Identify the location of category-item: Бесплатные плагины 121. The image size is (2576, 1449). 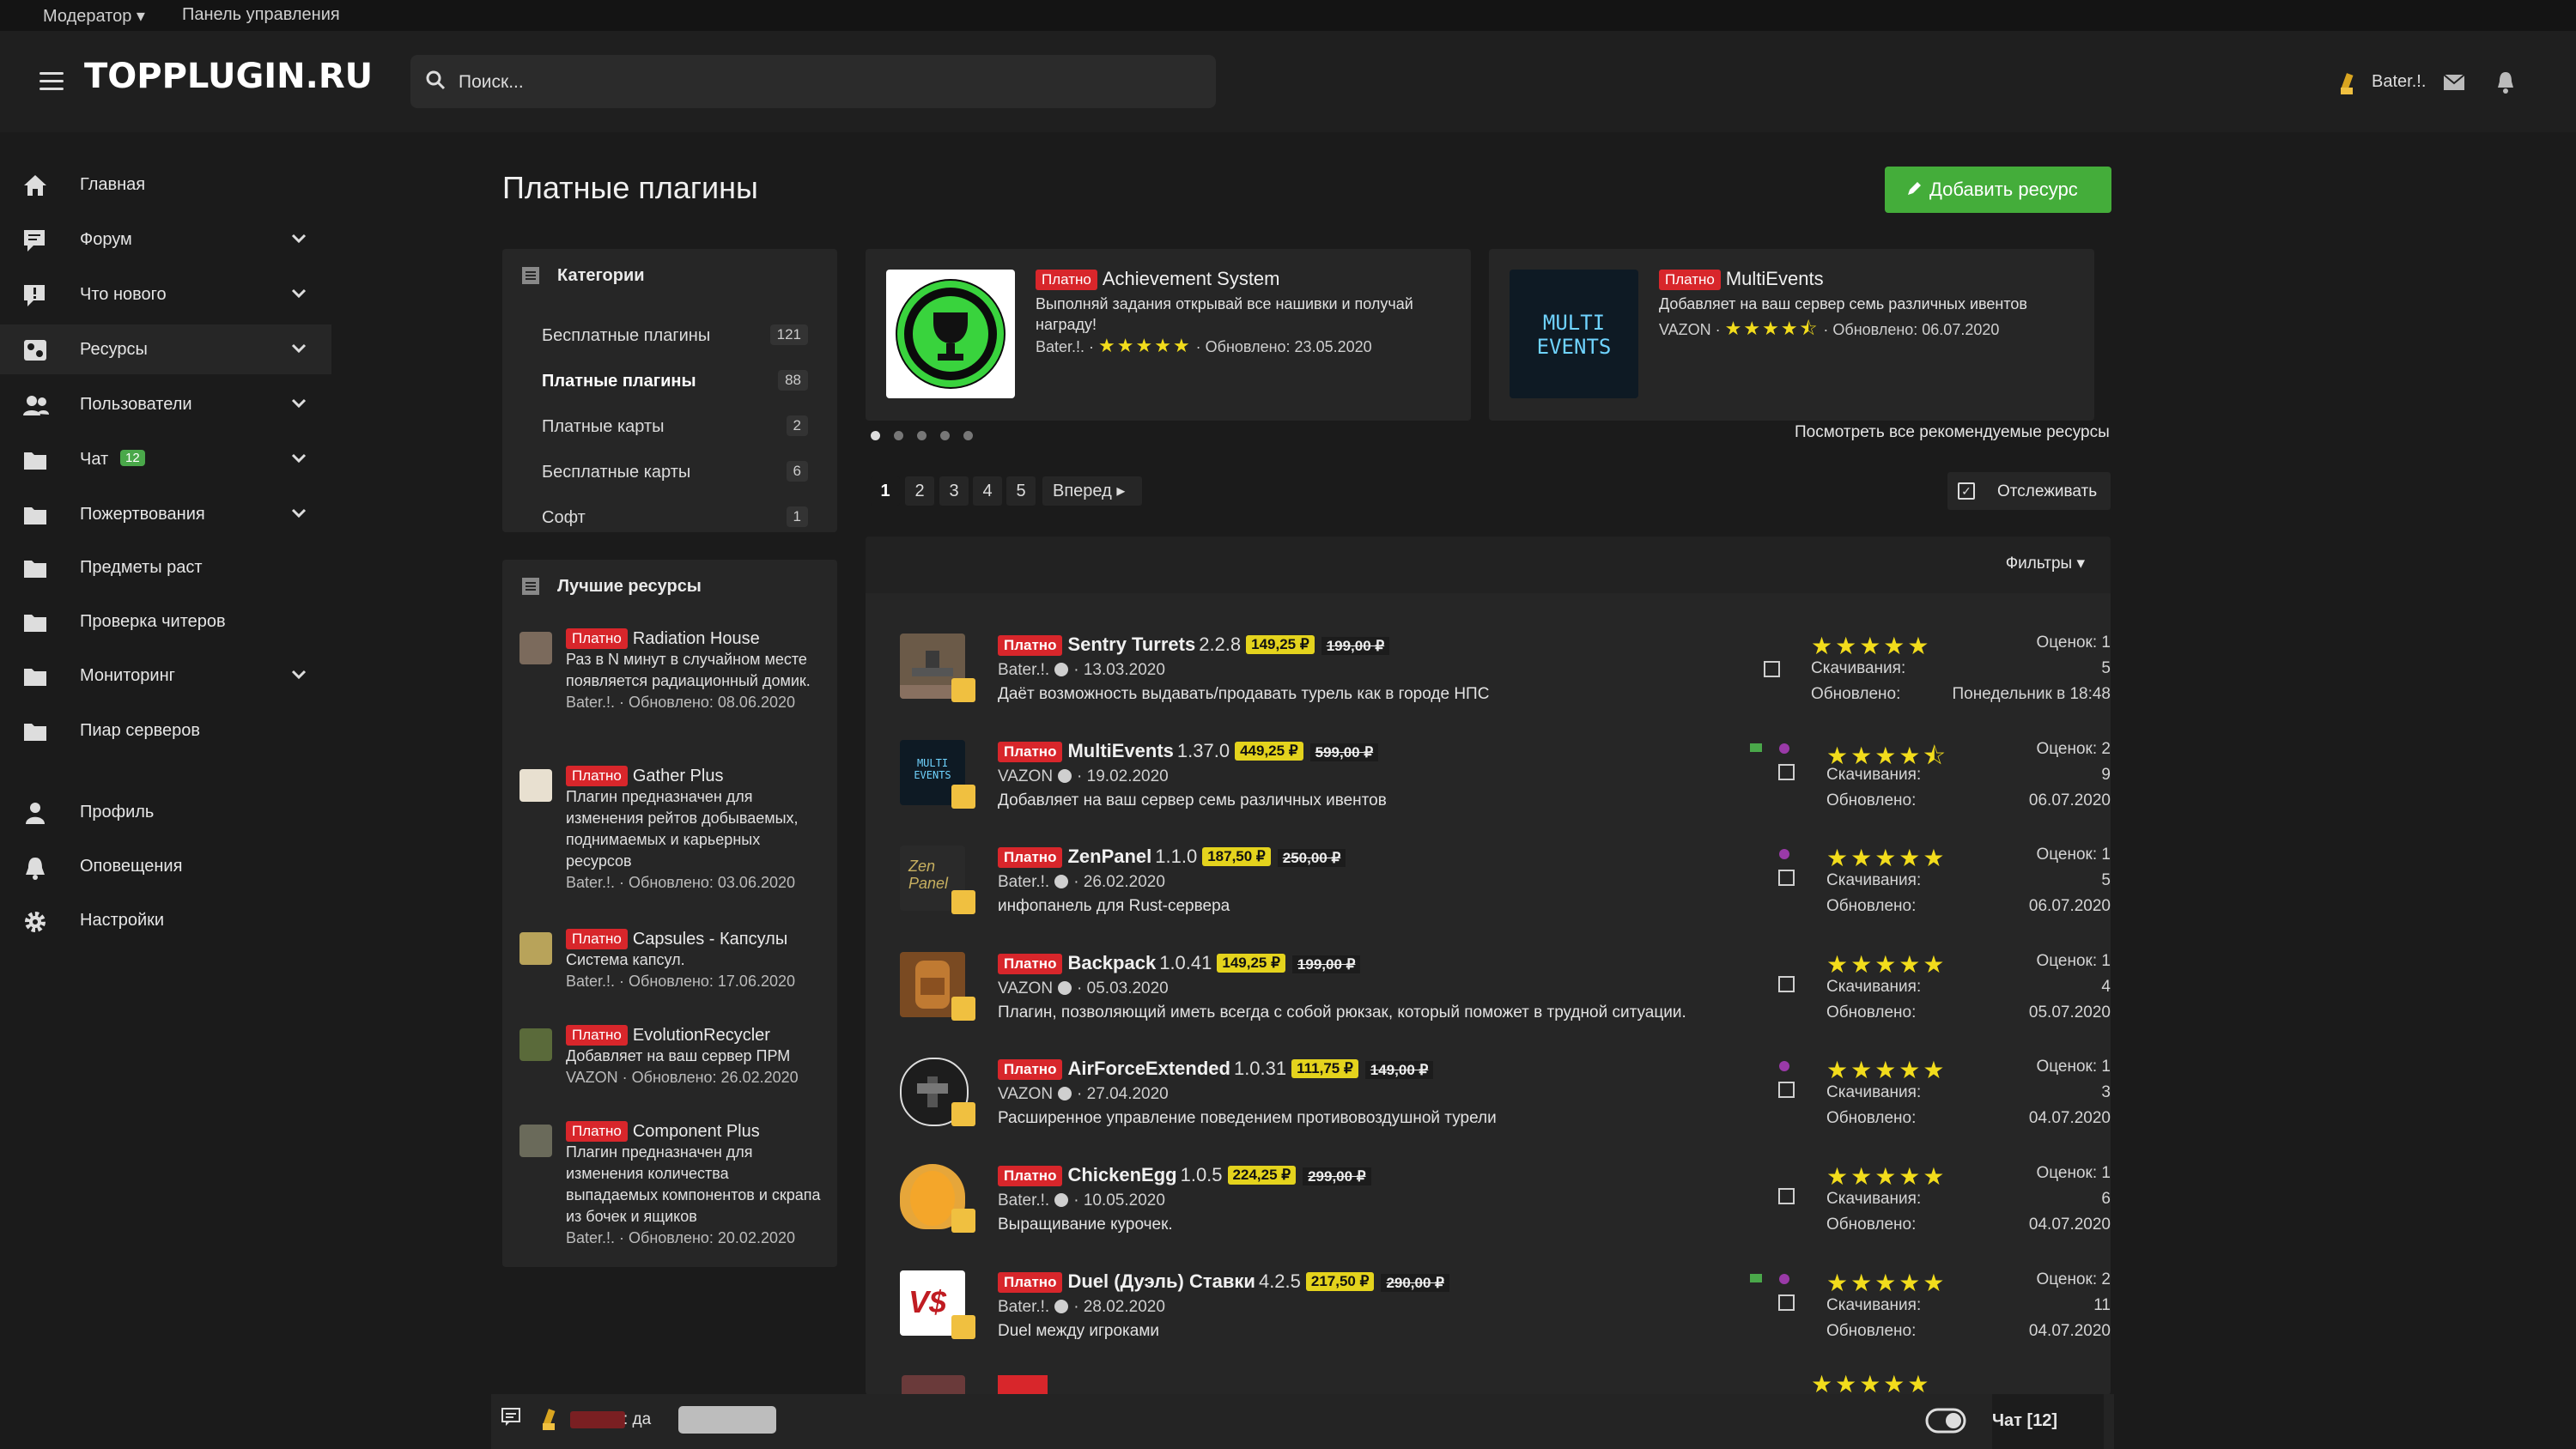
(675, 335).